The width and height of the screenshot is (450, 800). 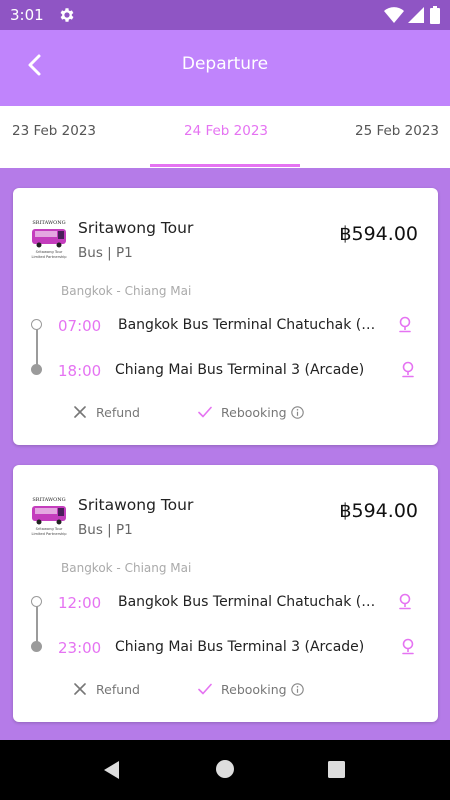 I want to click on tab-indicator, so click(x=225, y=165).